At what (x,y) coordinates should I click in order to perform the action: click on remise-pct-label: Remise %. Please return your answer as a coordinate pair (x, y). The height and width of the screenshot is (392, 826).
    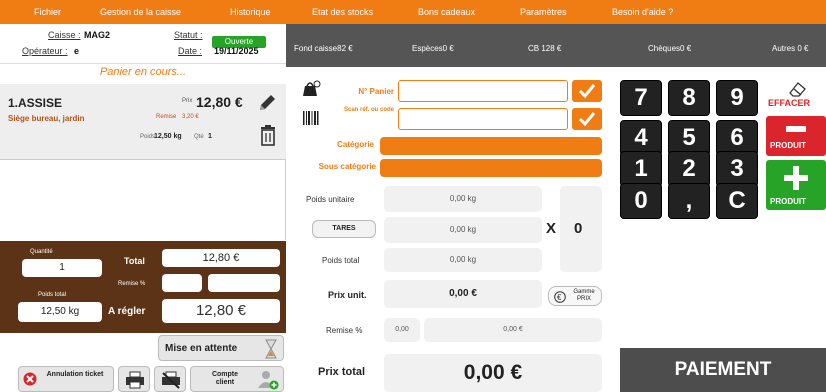
    Looking at the image, I should click on (132, 284).